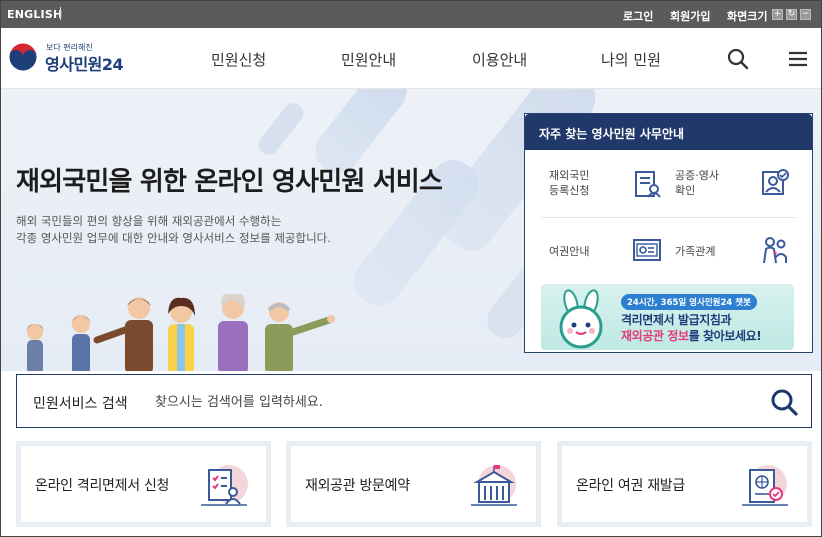 The height and width of the screenshot is (537, 822). What do you see at coordinates (630, 486) in the screenshot?
I see `card-label: 온라인 여권 재발급` at bounding box center [630, 486].